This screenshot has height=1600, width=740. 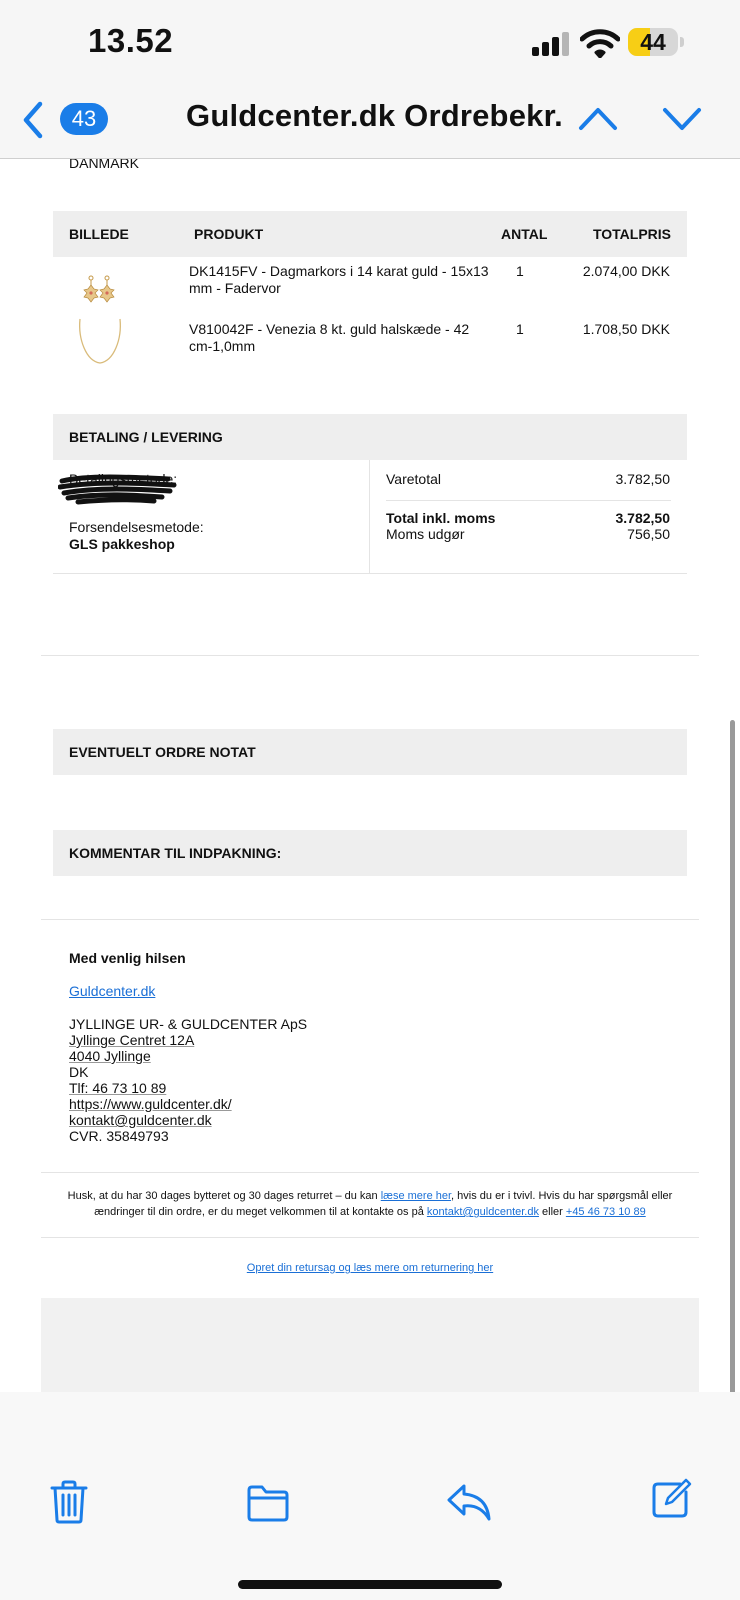 What do you see at coordinates (110, 1056) in the screenshot?
I see `company-city: 4040 Jyllinge` at bounding box center [110, 1056].